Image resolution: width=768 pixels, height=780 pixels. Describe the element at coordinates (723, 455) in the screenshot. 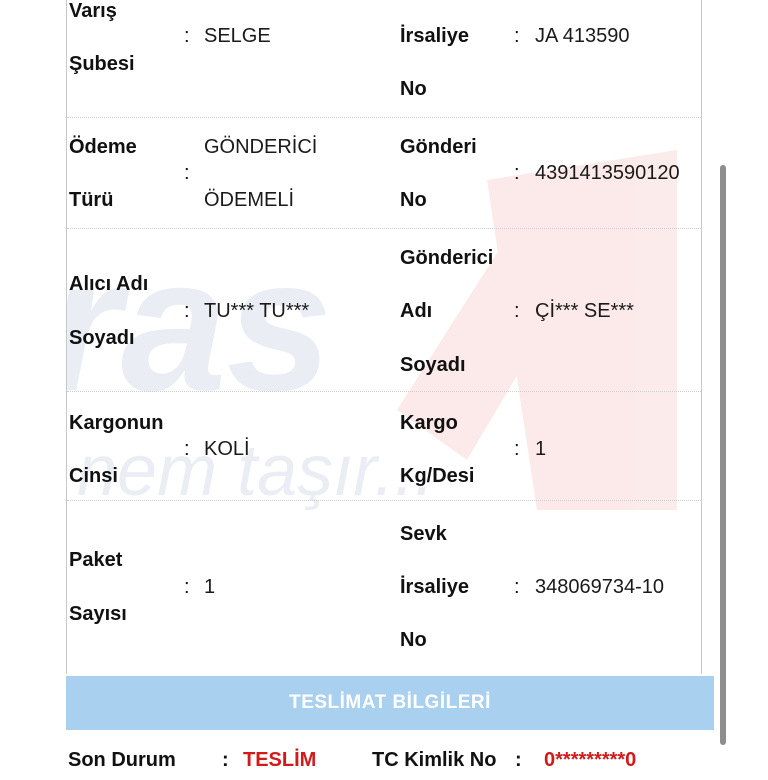

I see `scrollbar-thumb` at that location.